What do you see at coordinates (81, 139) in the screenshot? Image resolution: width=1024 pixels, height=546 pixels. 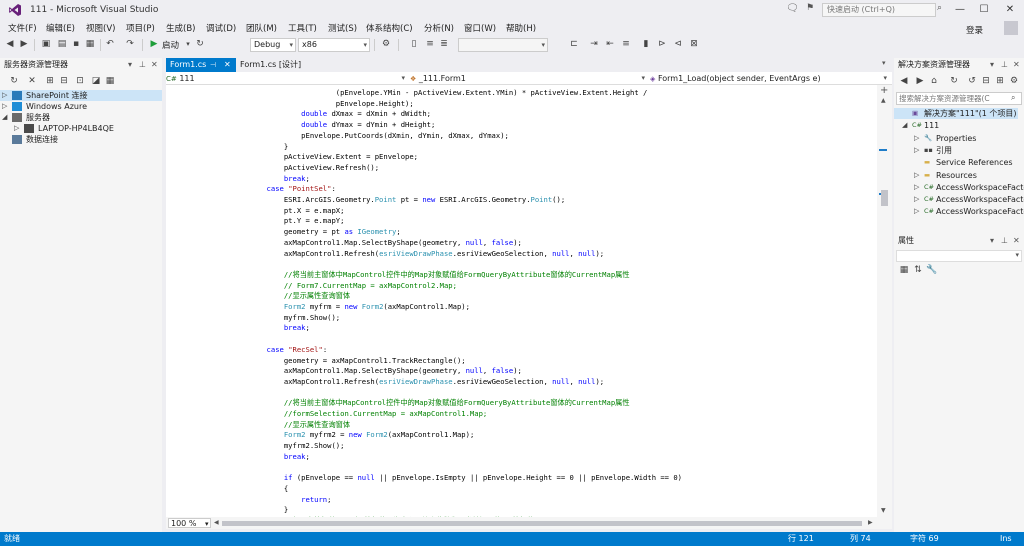 I see `server-tree-item: 数据连接` at bounding box center [81, 139].